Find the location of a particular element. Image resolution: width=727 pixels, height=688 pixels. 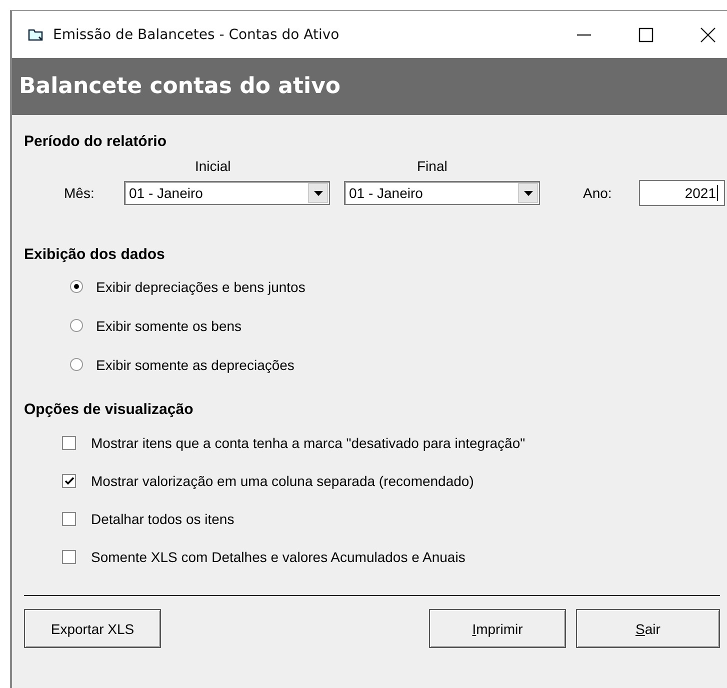

window-app-icon is located at coordinates (36, 35).